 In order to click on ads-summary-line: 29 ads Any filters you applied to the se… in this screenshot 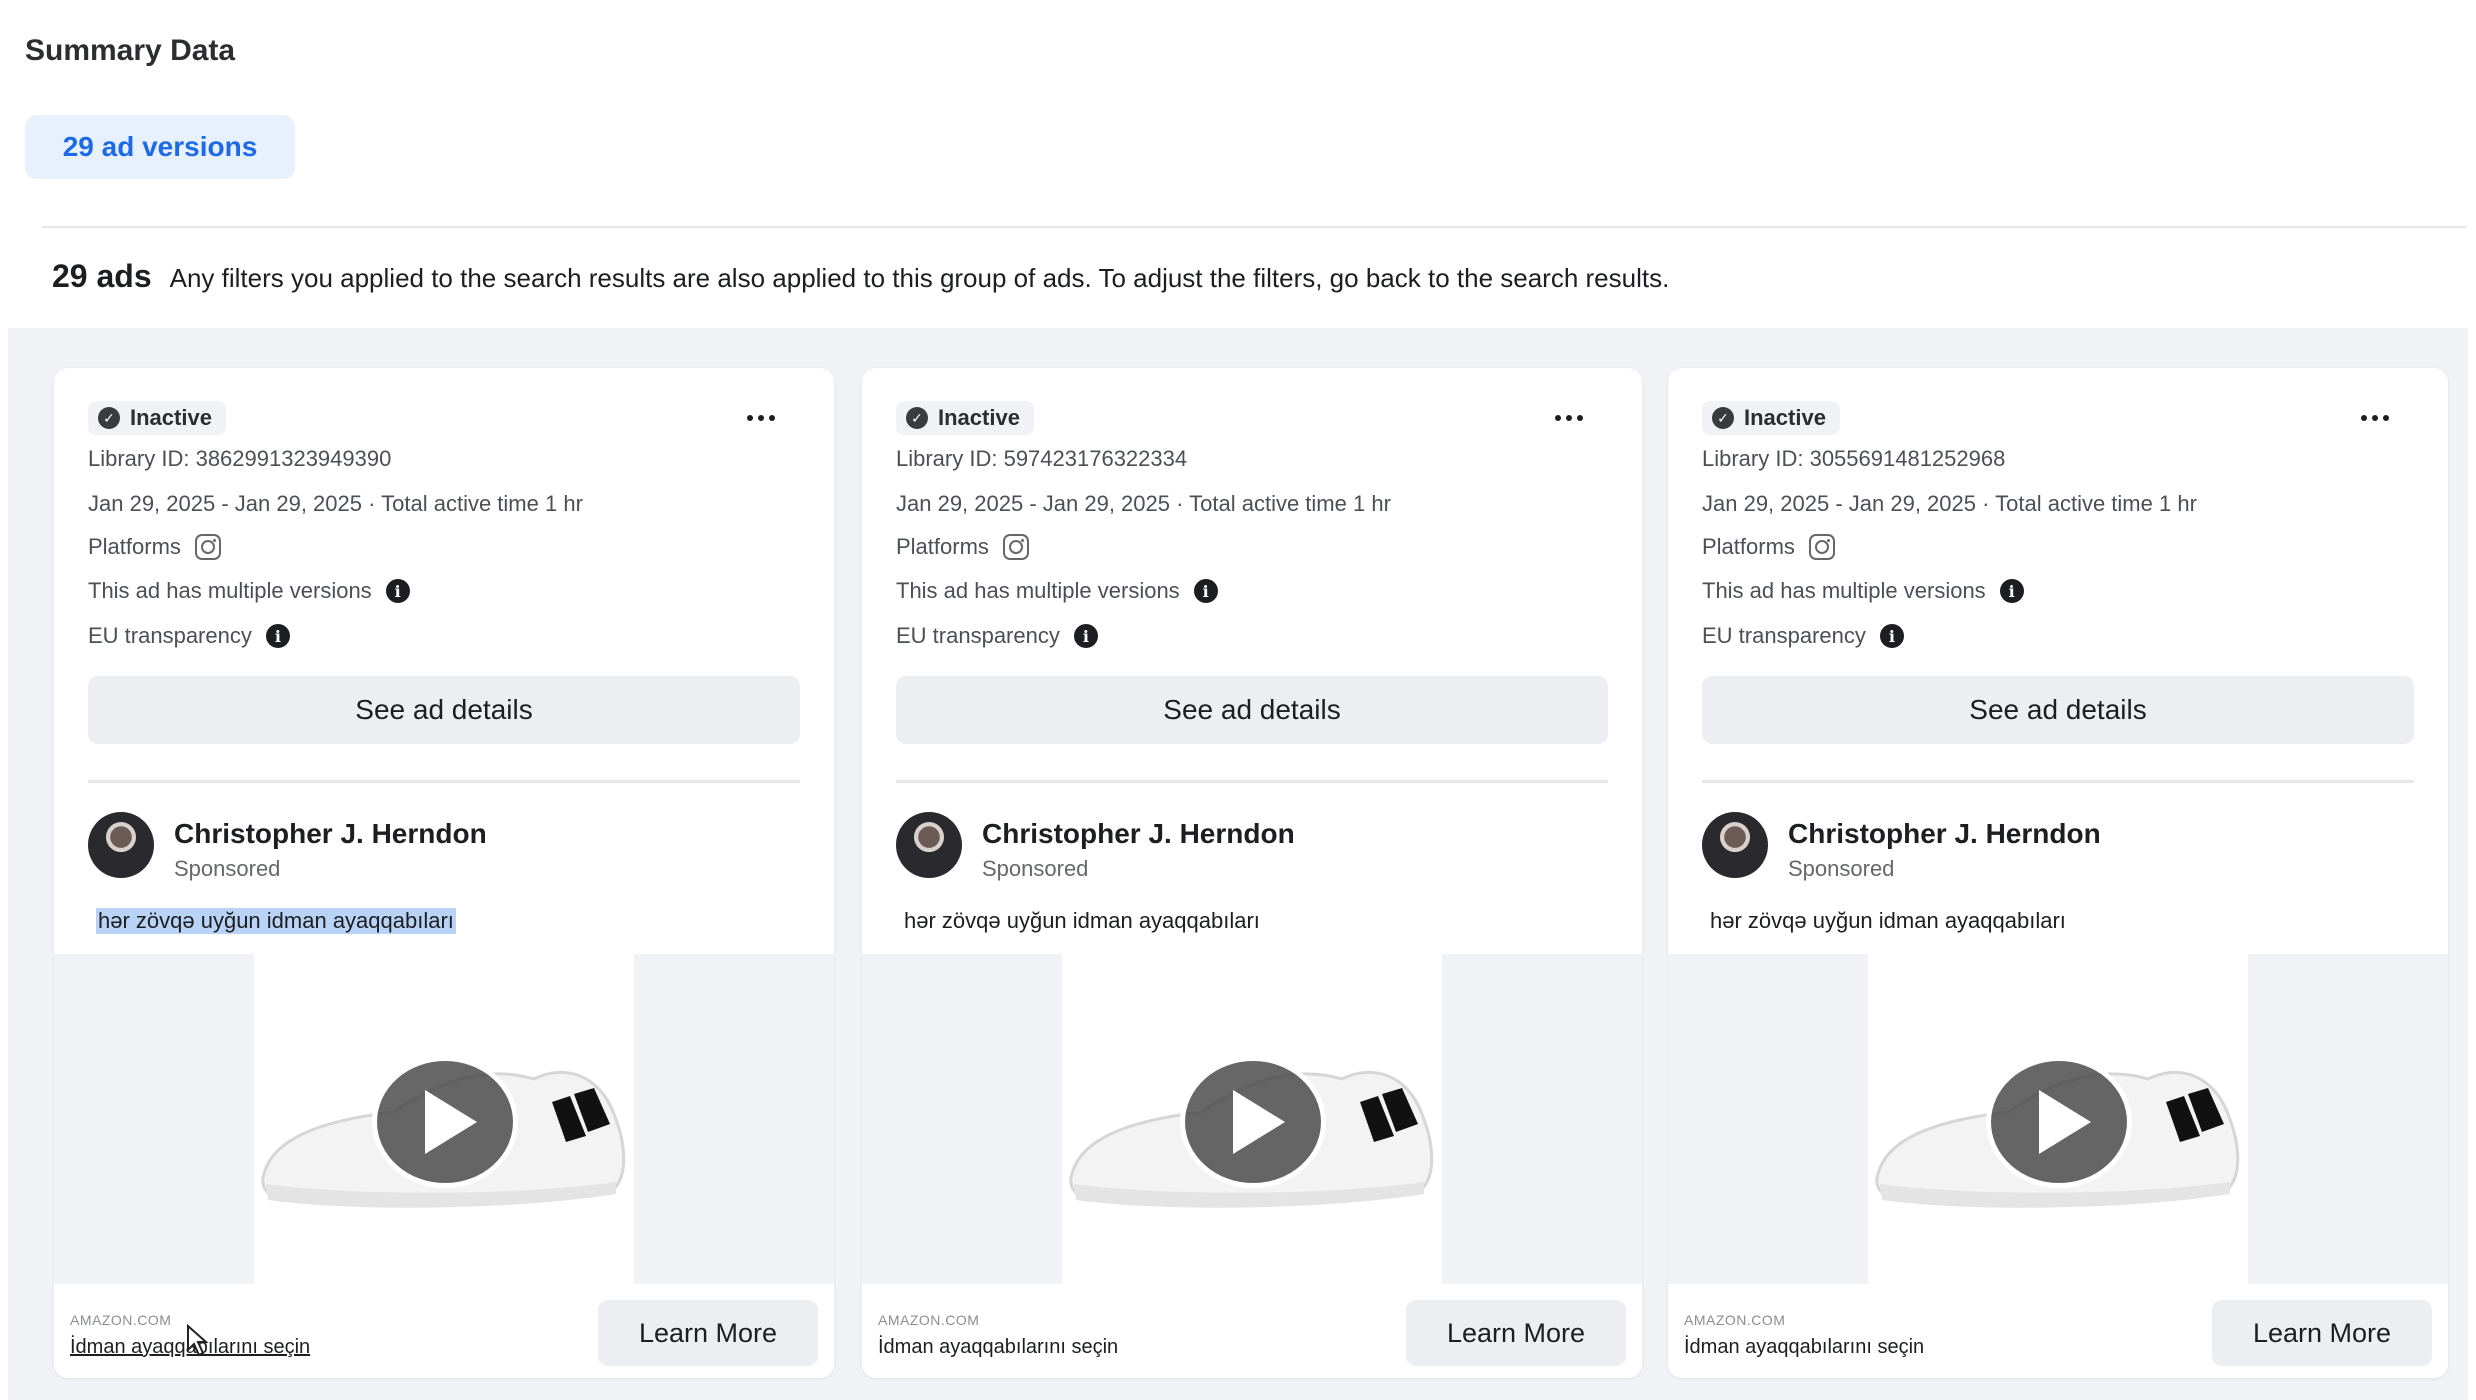, I will do `click(1252, 276)`.